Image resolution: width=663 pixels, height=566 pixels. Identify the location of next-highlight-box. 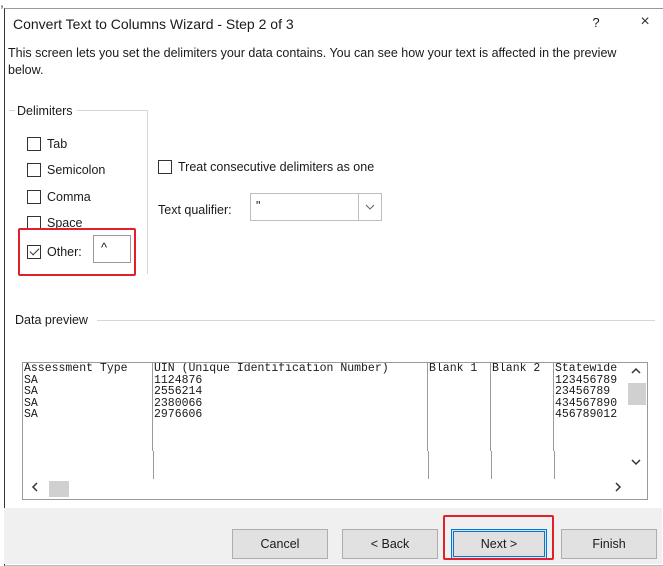
(498, 537).